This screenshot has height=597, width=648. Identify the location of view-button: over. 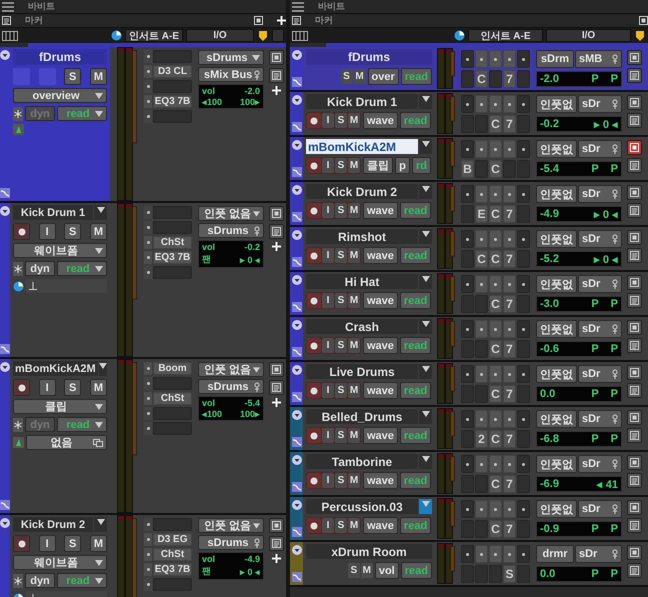
(383, 76).